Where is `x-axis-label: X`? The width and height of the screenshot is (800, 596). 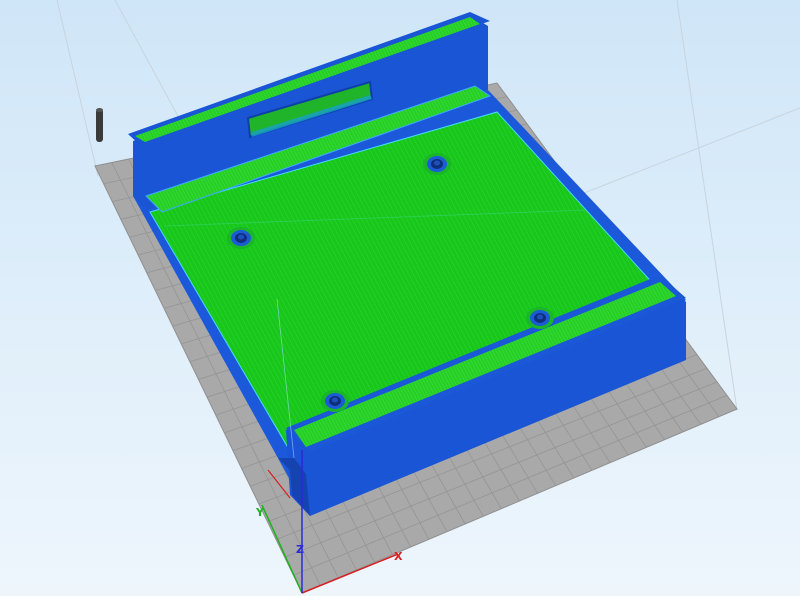 x-axis-label: X is located at coordinates (398, 556).